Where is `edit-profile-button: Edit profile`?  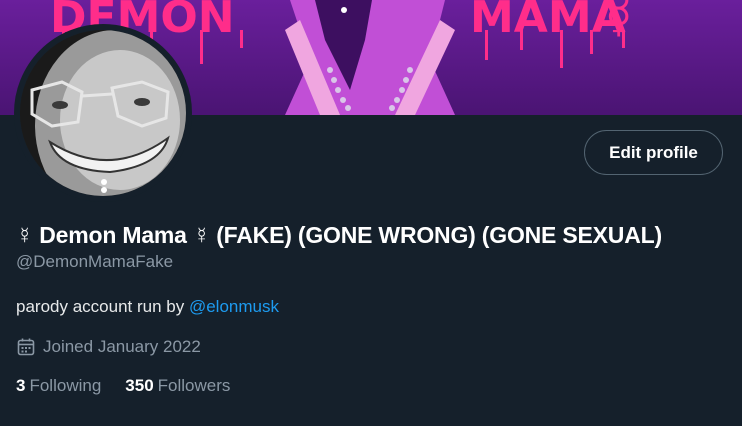 edit-profile-button: Edit profile is located at coordinates (653, 152).